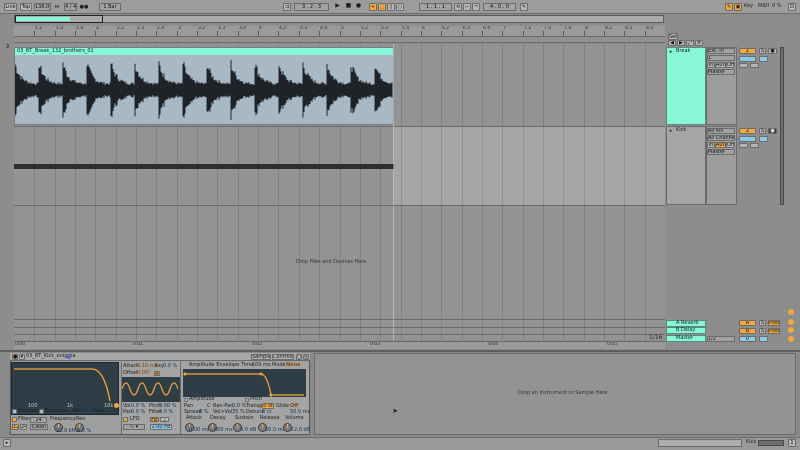 This screenshot has width=800, height=450. I want to click on midi-map-label: MIDI, so click(763, 6).